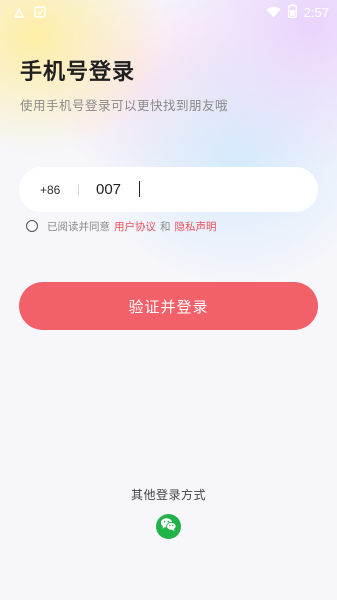 The height and width of the screenshot is (600, 337). What do you see at coordinates (78, 189) in the screenshot?
I see `field-divider` at bounding box center [78, 189].